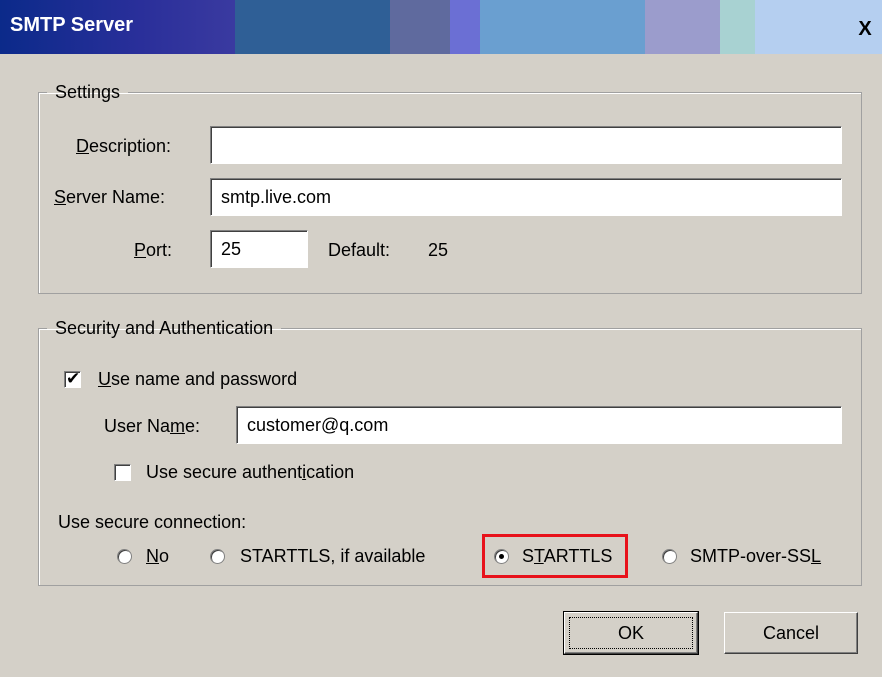 The width and height of the screenshot is (882, 677). I want to click on radio-selected-dot, so click(501, 556).